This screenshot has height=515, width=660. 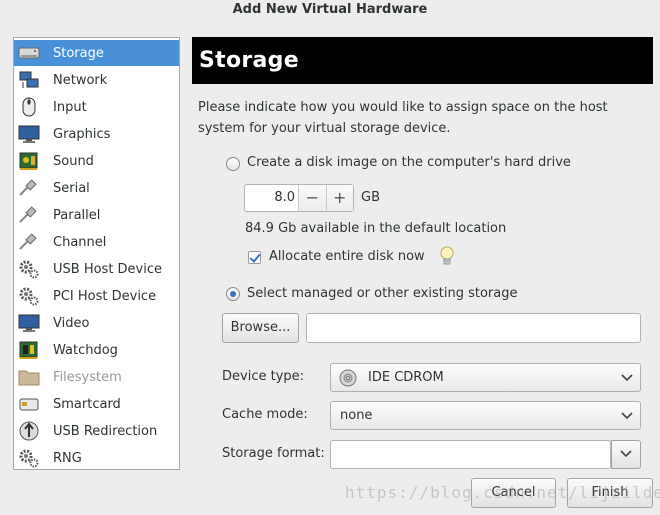 What do you see at coordinates (108, 269) in the screenshot?
I see `sidebar-item-label: USB Host Device` at bounding box center [108, 269].